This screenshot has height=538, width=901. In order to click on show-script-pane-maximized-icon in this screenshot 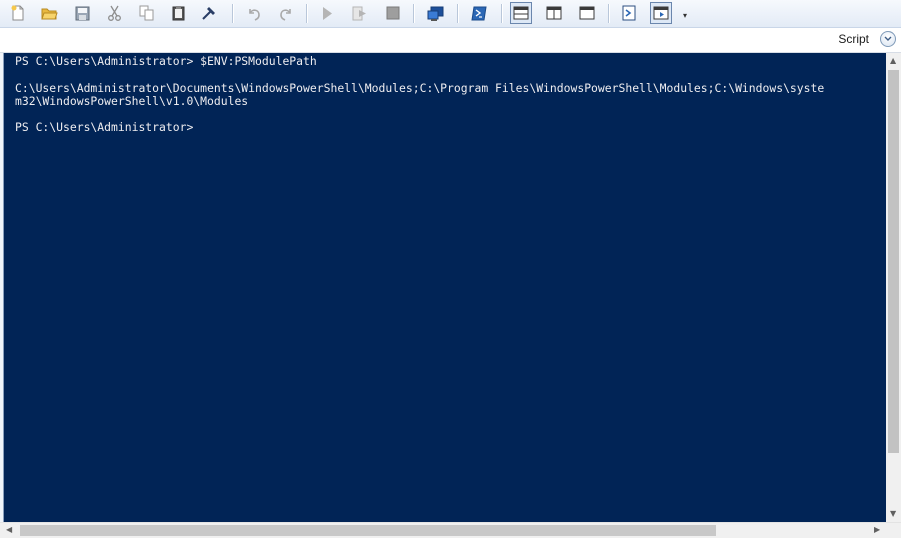, I will do `click(587, 13)`.